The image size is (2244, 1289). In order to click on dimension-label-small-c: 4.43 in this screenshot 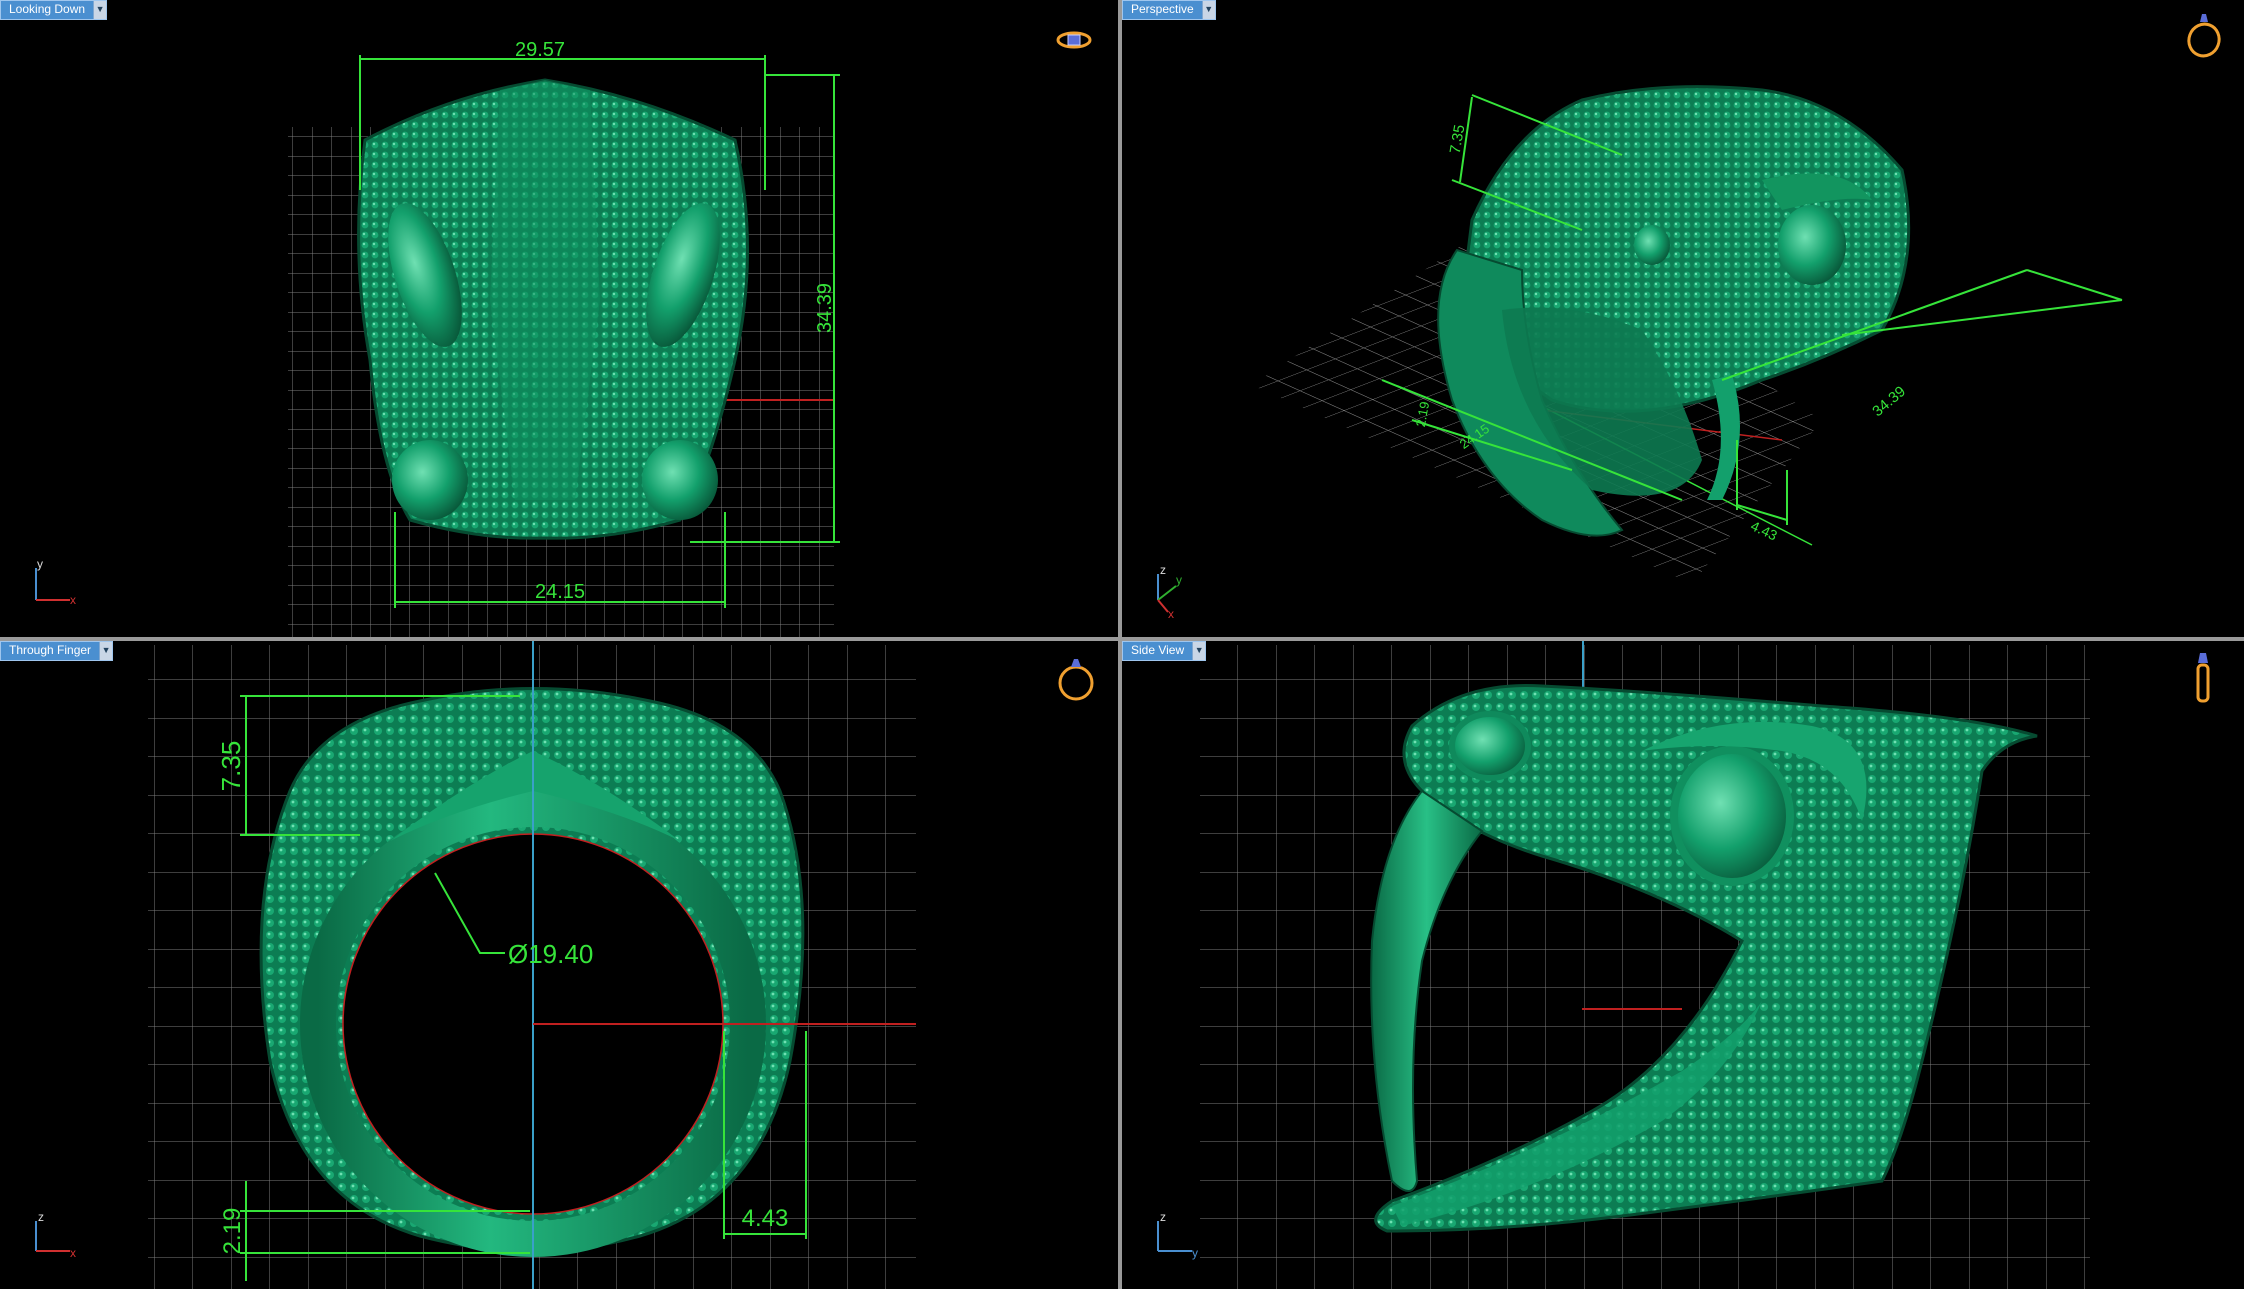, I will do `click(1764, 530)`.